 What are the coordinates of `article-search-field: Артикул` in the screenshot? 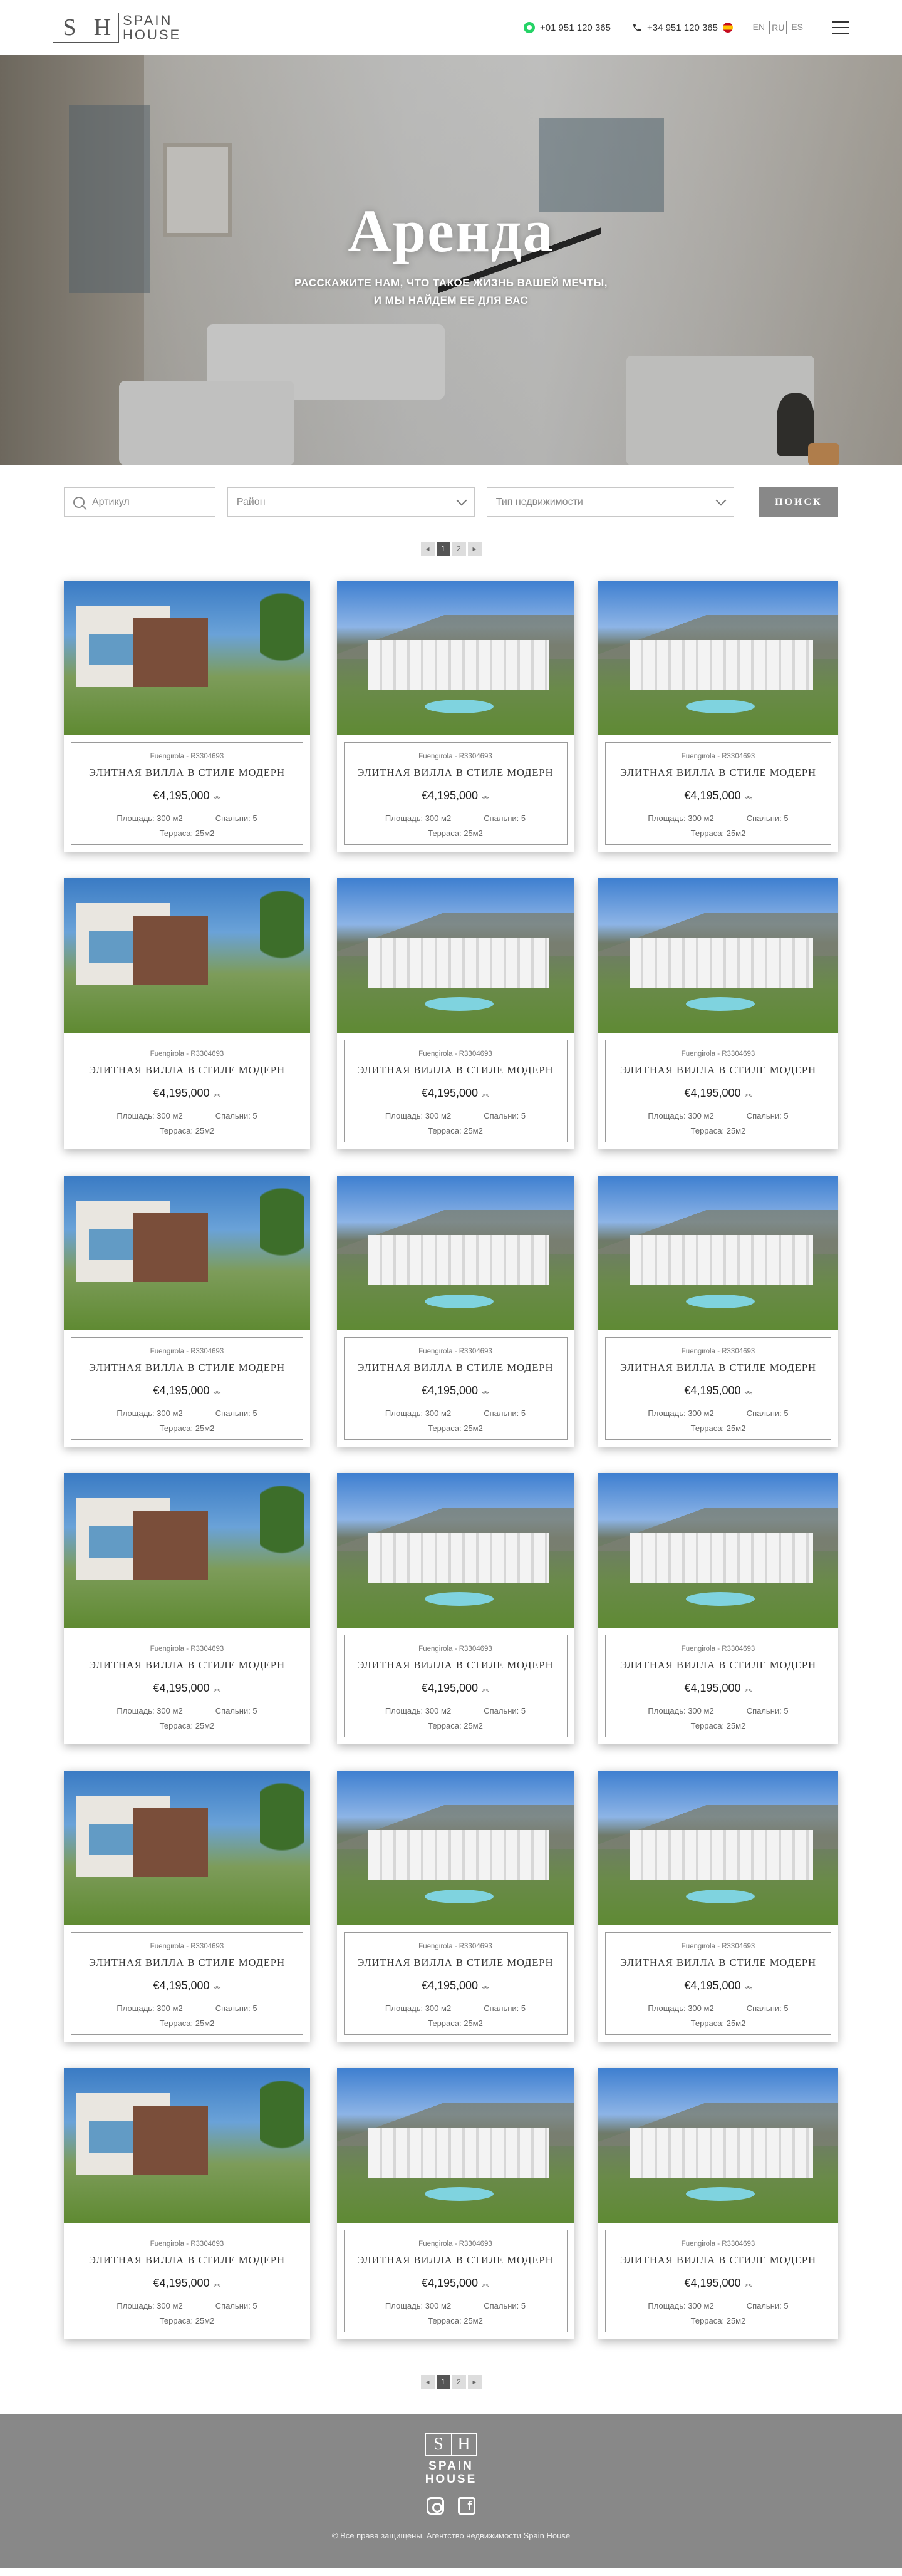 It's located at (139, 502).